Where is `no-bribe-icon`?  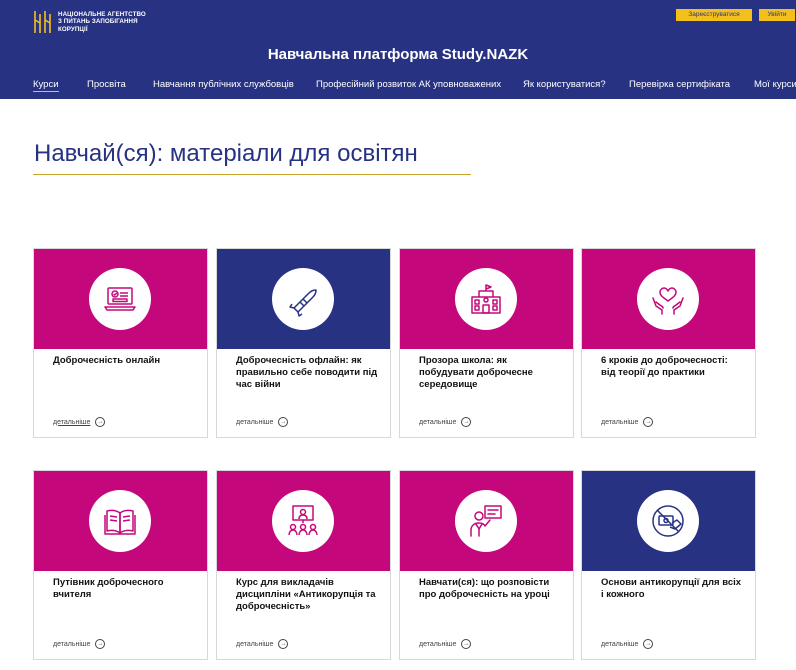
no-bribe-icon is located at coordinates (668, 521).